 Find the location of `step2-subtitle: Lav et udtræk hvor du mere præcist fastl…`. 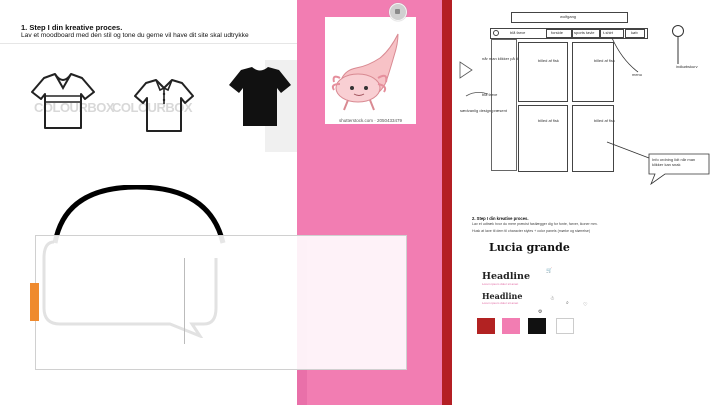

step2-subtitle: Lav et udtræk hvor du mere præcist fastl… is located at coordinates (535, 224).